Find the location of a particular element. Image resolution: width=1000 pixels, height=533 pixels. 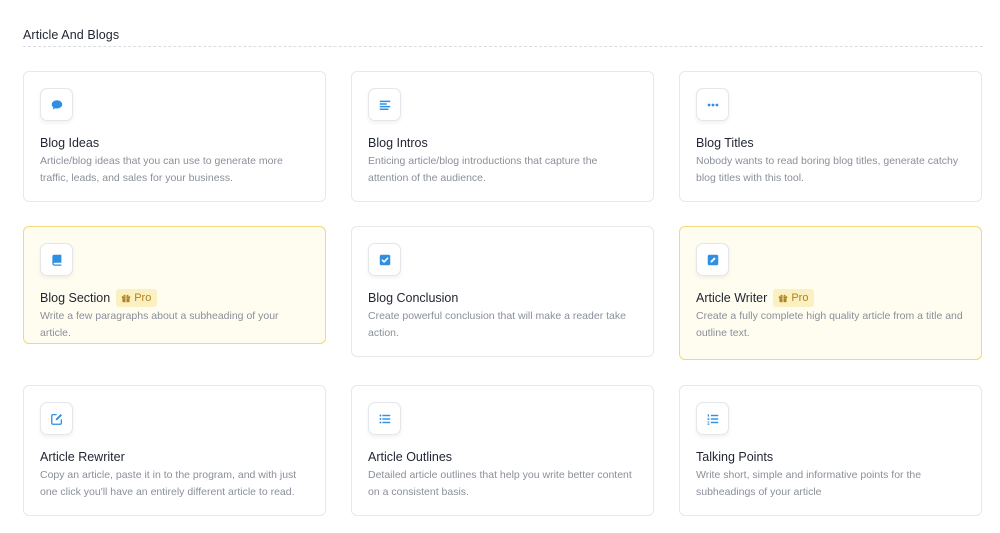

card-title: Blog Section is located at coordinates (75, 298).